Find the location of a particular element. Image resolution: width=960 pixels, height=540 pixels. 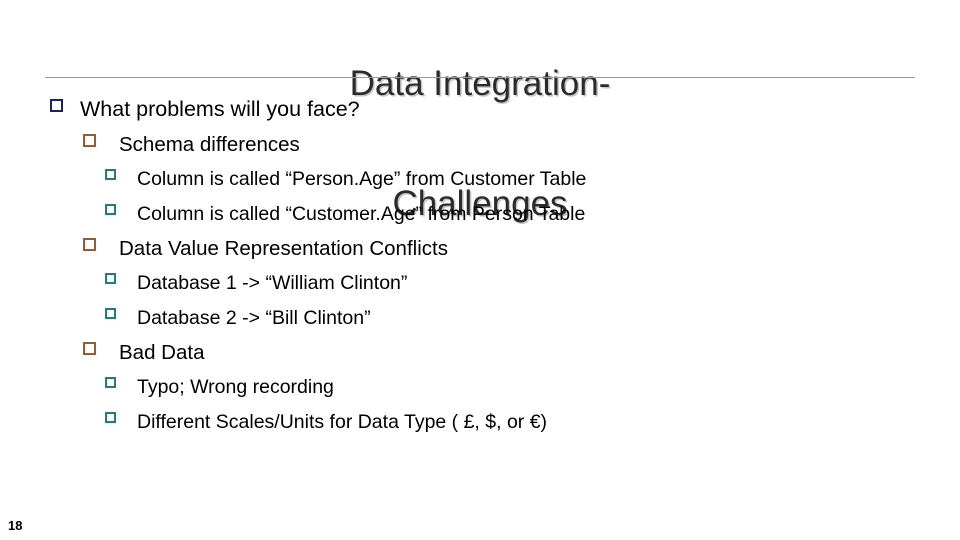

bullet-row: Schema differences is located at coordinates (480, 144).